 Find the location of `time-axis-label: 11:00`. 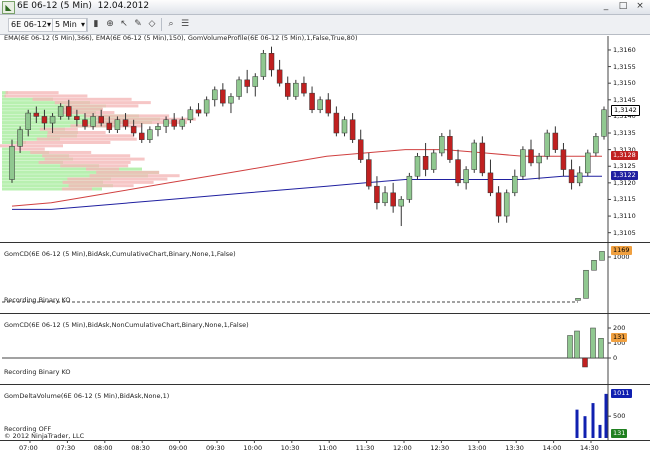

time-axis-label: 11:00 is located at coordinates (327, 448).